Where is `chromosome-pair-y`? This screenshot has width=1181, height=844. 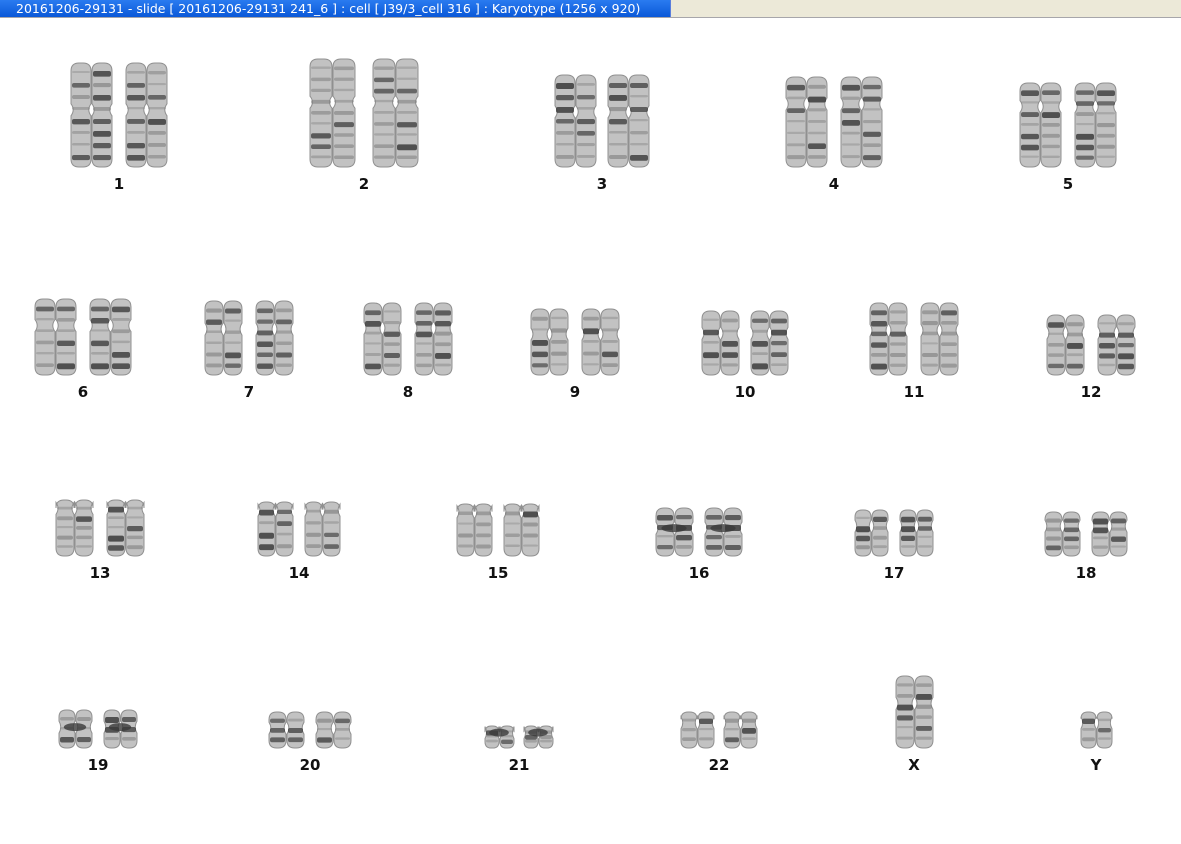
chromosome-pair-y is located at coordinates (1096, 730).